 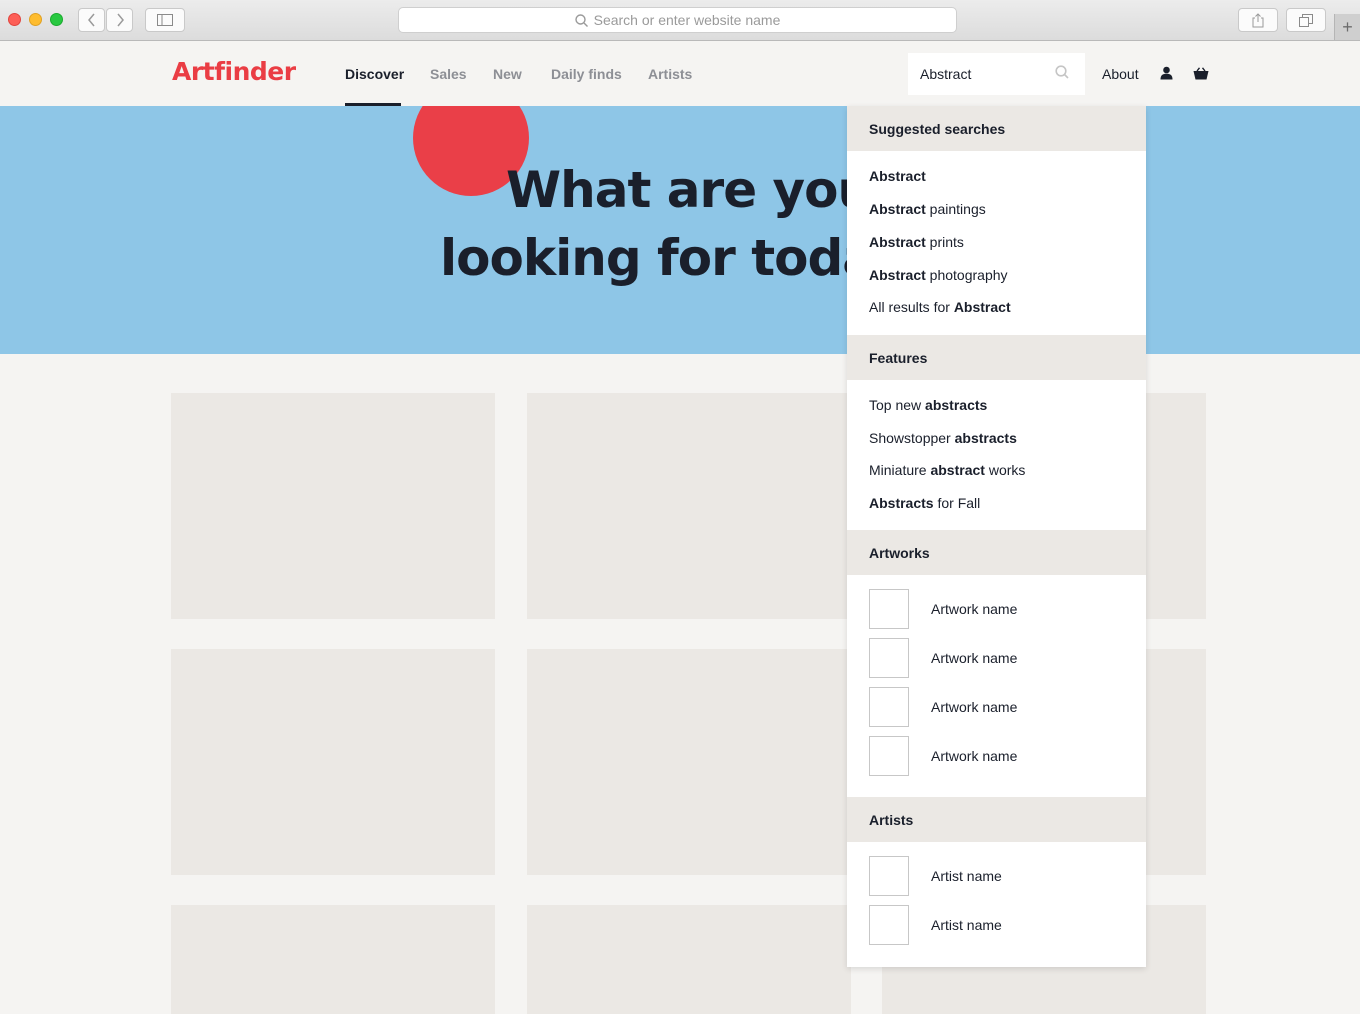 I want to click on suggestion-item: Abstract paintings, so click(x=927, y=209).